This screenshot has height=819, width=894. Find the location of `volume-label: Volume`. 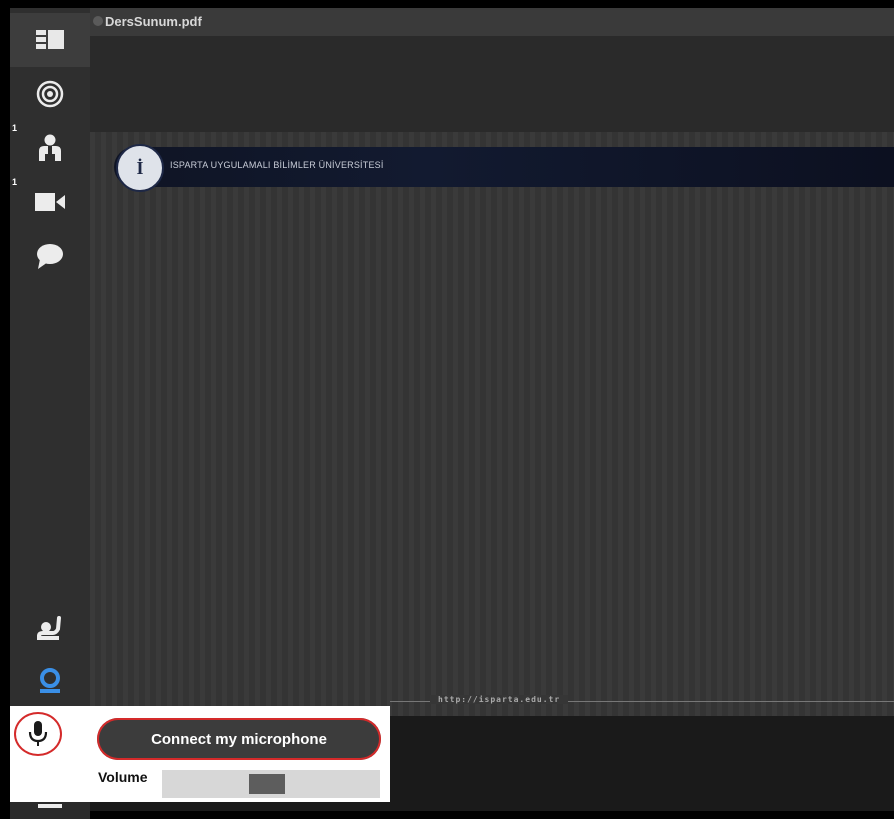

volume-label: Volume is located at coordinates (123, 777).